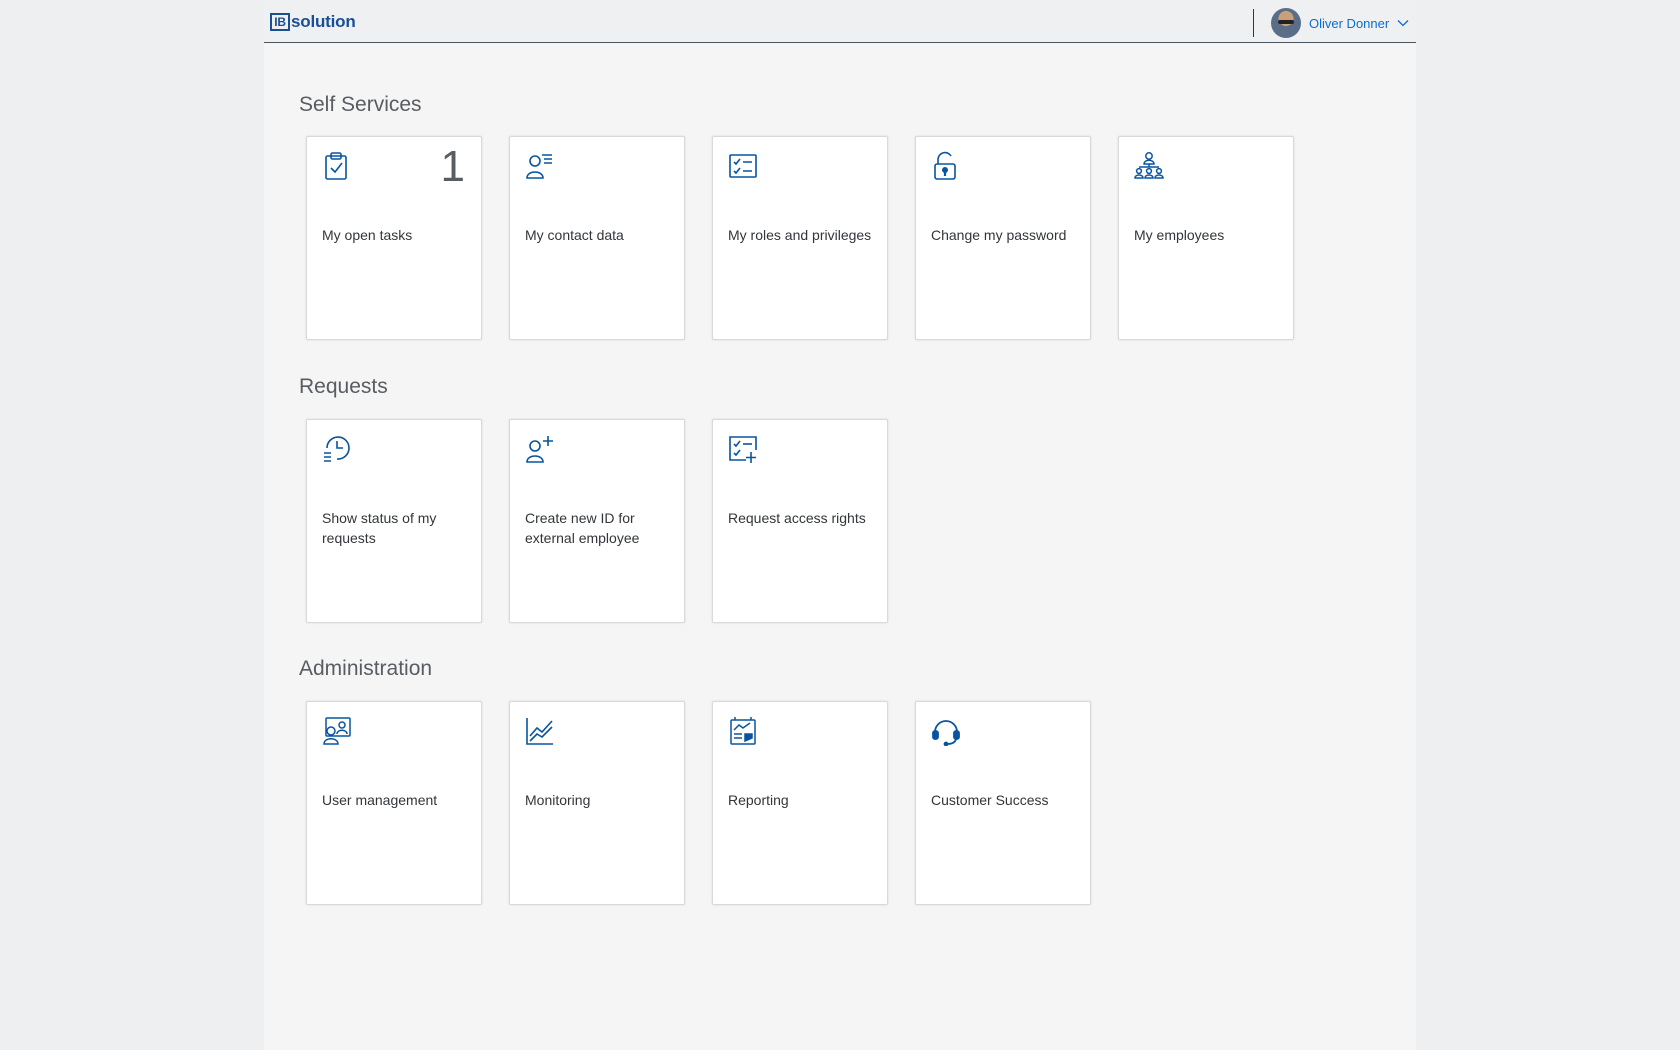 This screenshot has width=1680, height=1050. Describe the element at coordinates (999, 235) in the screenshot. I see `tile-label: Change my password` at that location.